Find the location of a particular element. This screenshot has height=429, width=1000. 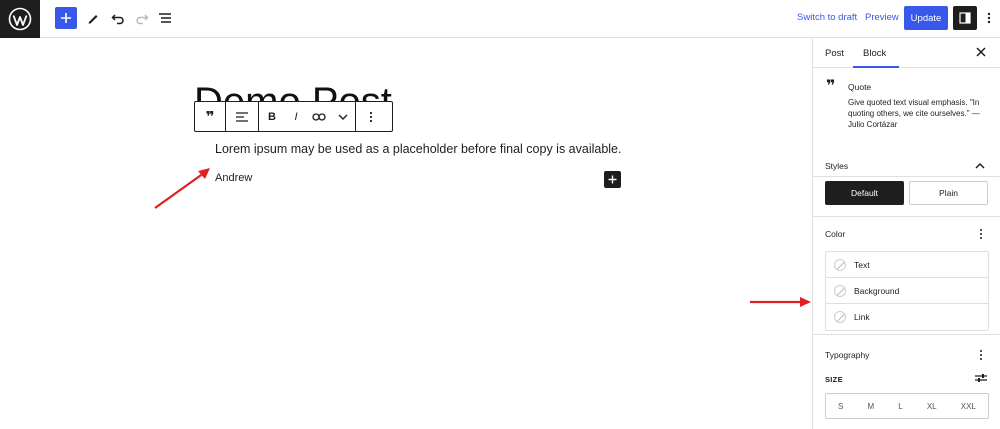

block-switcher-group: ❞ is located at coordinates (210, 116).